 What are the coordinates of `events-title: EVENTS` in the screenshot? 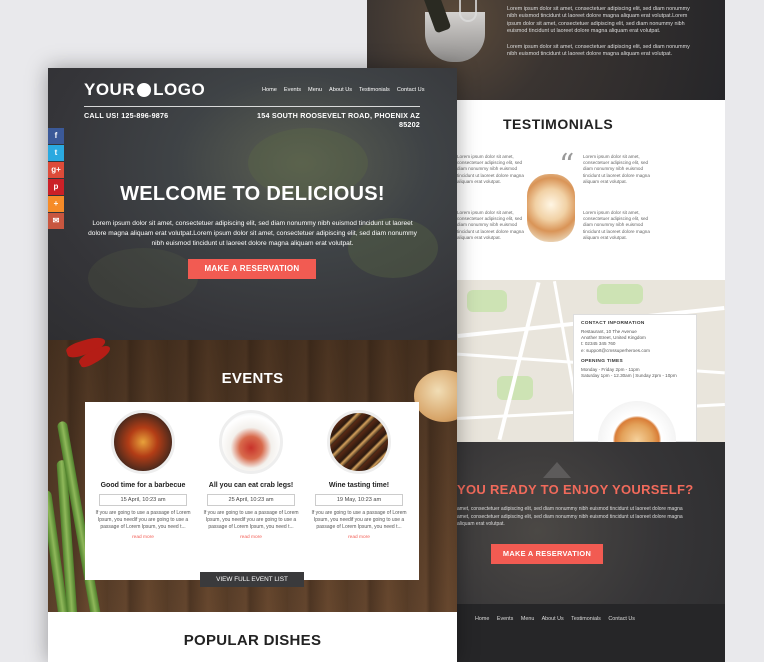 It's located at (252, 378).